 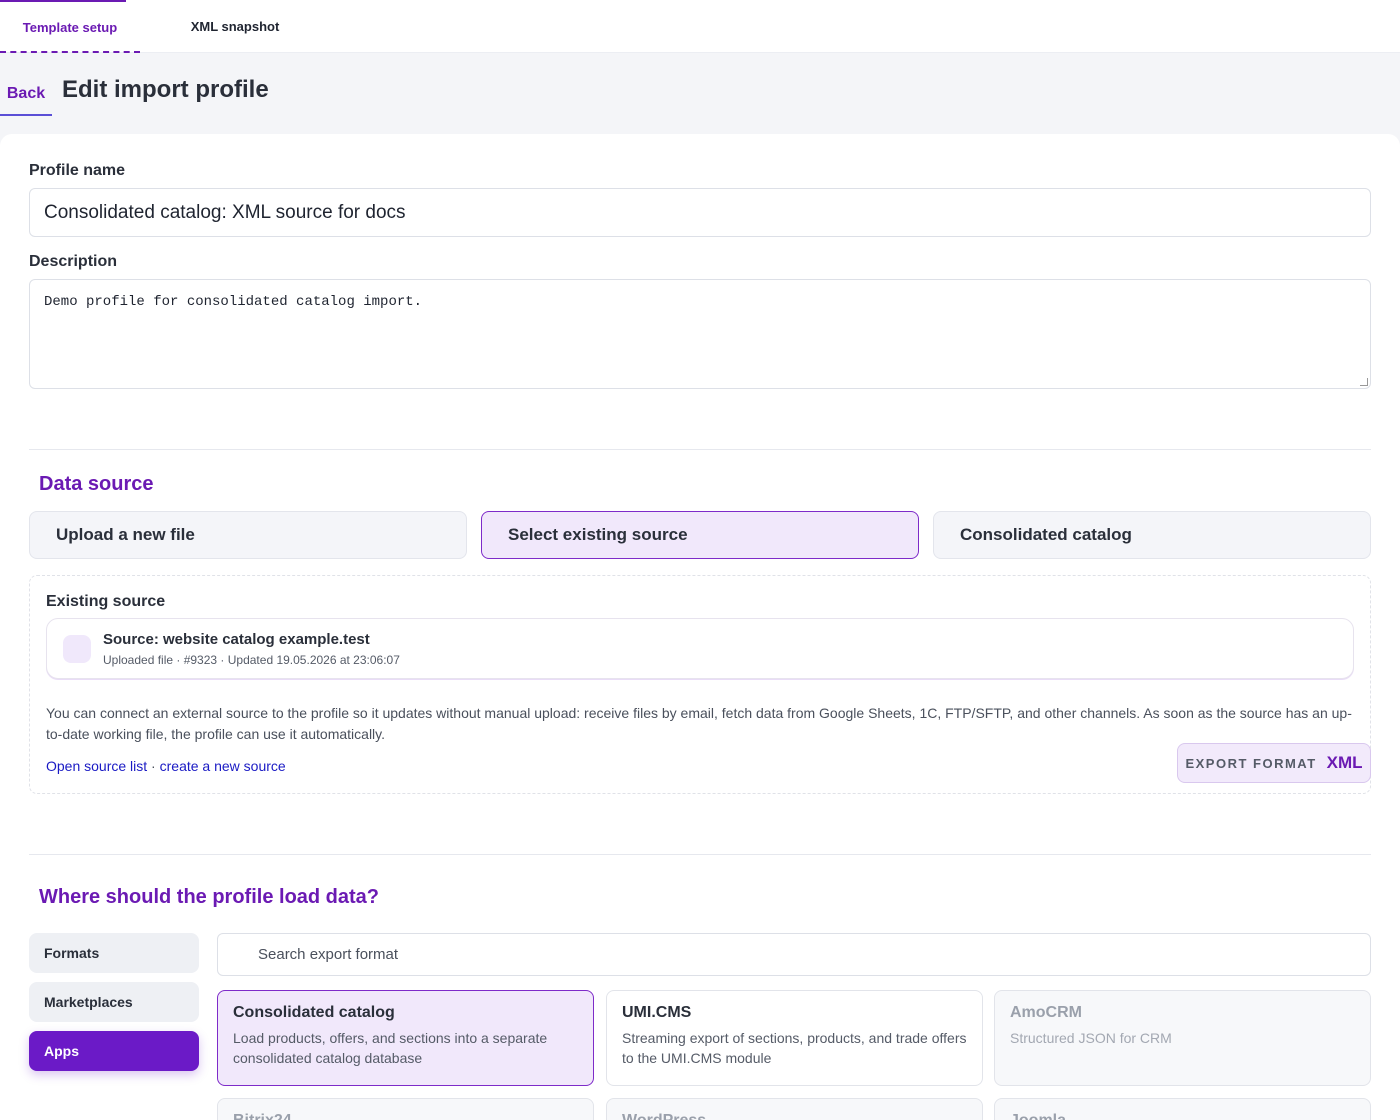 I want to click on format-card-title: AmoCRM, so click(x=1046, y=1012).